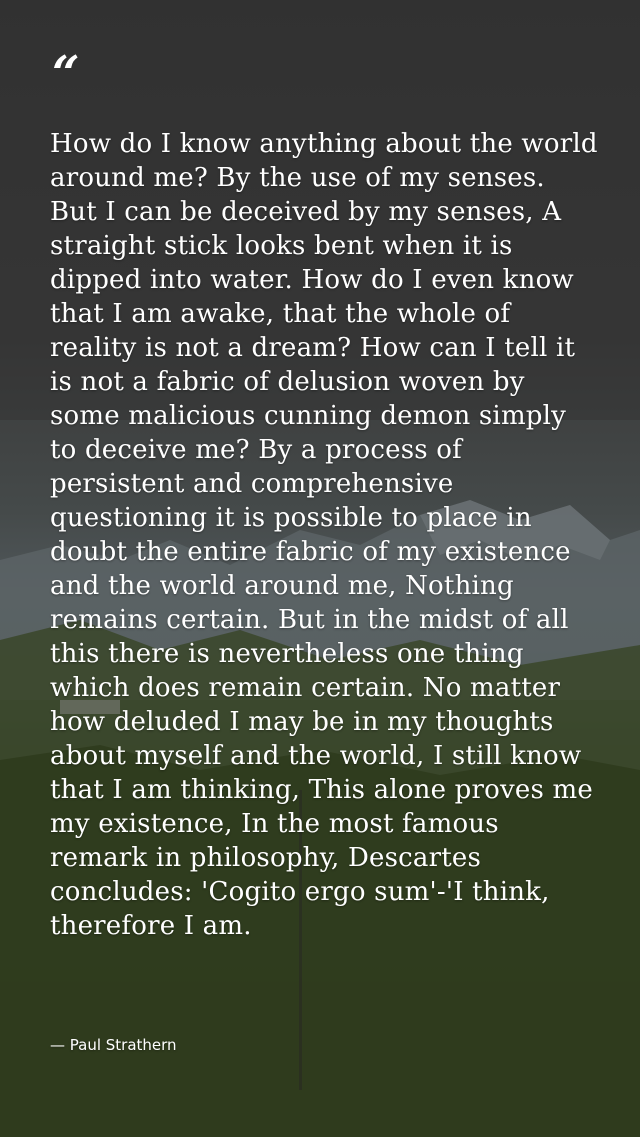  I want to click on quote-author: — Paul Strathern, so click(113, 1045).